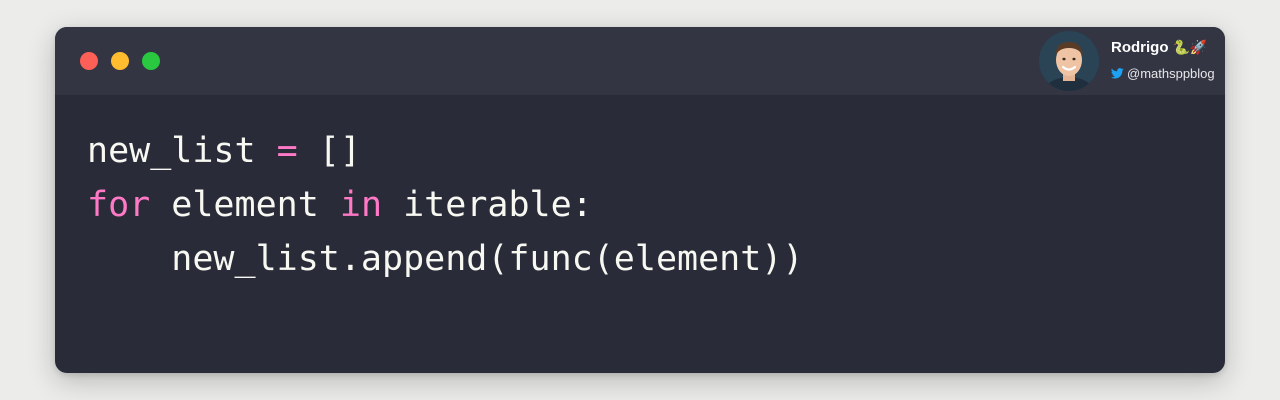 This screenshot has width=1280, height=400. I want to click on code-token: for, so click(119, 205).